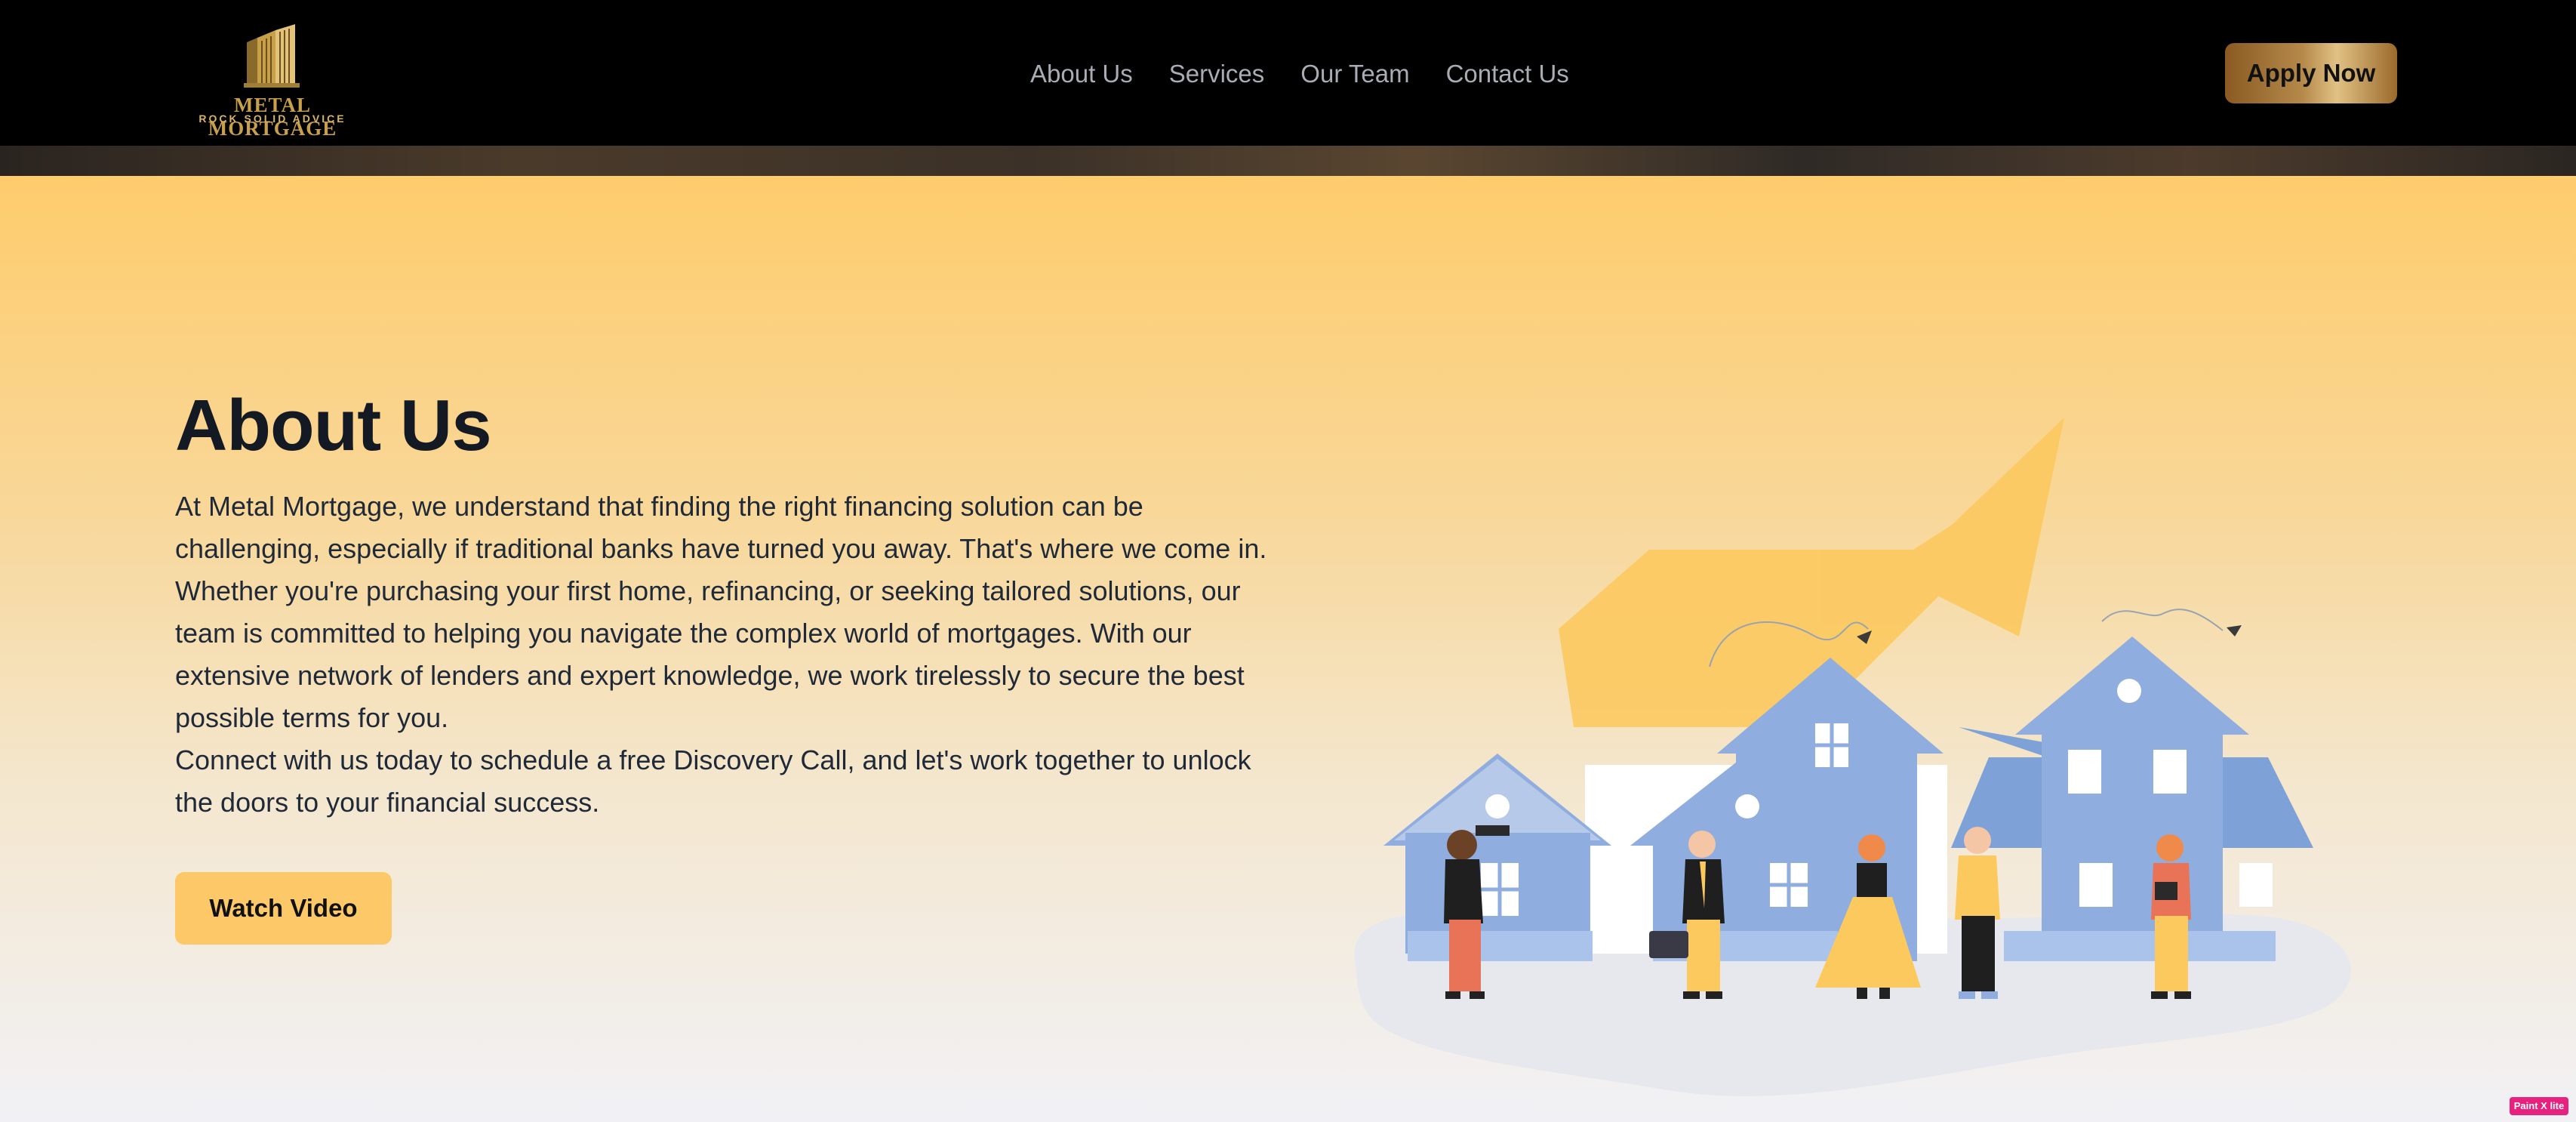 The height and width of the screenshot is (1122, 2576). Describe the element at coordinates (1354, 74) in the screenshot. I see `nav-item-our-team: Our Team` at that location.